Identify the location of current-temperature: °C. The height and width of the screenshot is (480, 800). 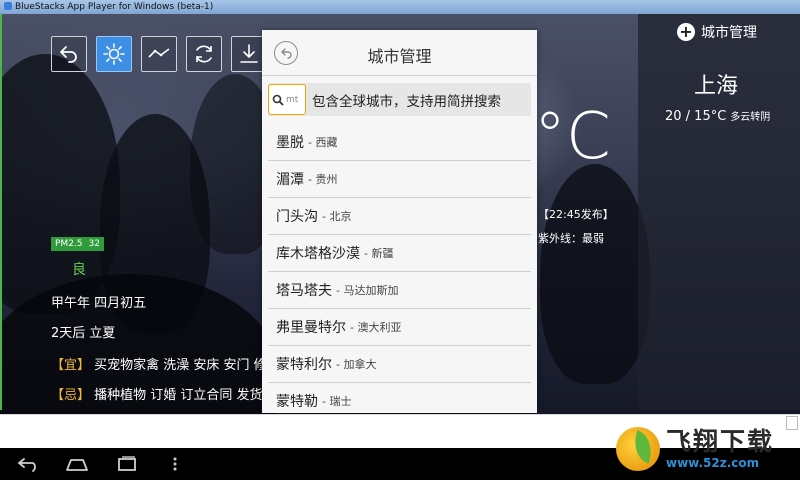
(572, 137).